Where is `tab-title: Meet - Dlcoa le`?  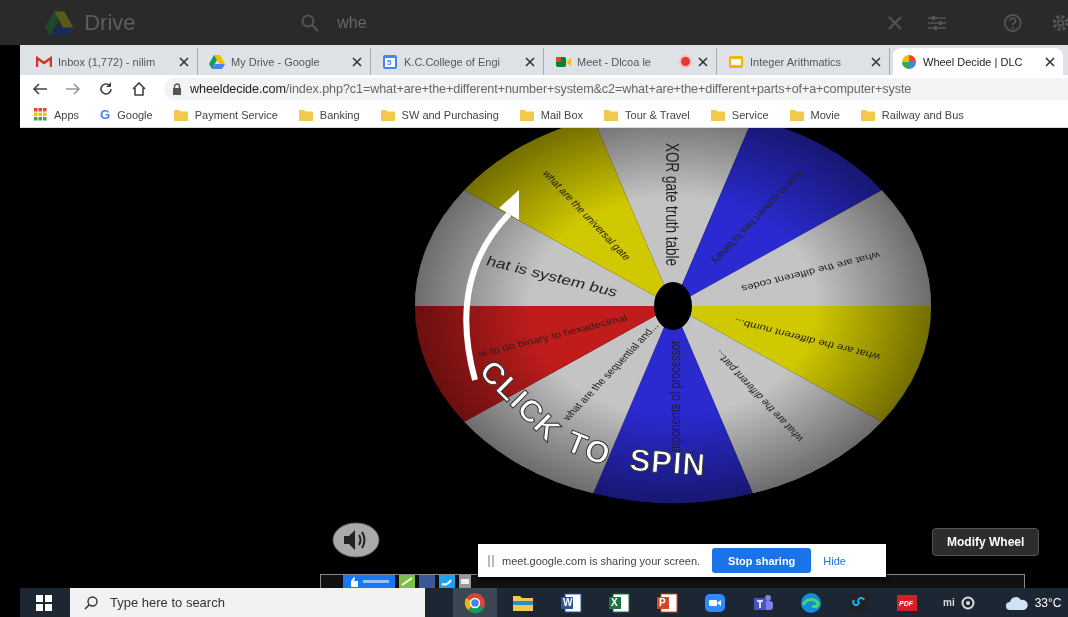
tab-title: Meet - Dlcoa le is located at coordinates (614, 61).